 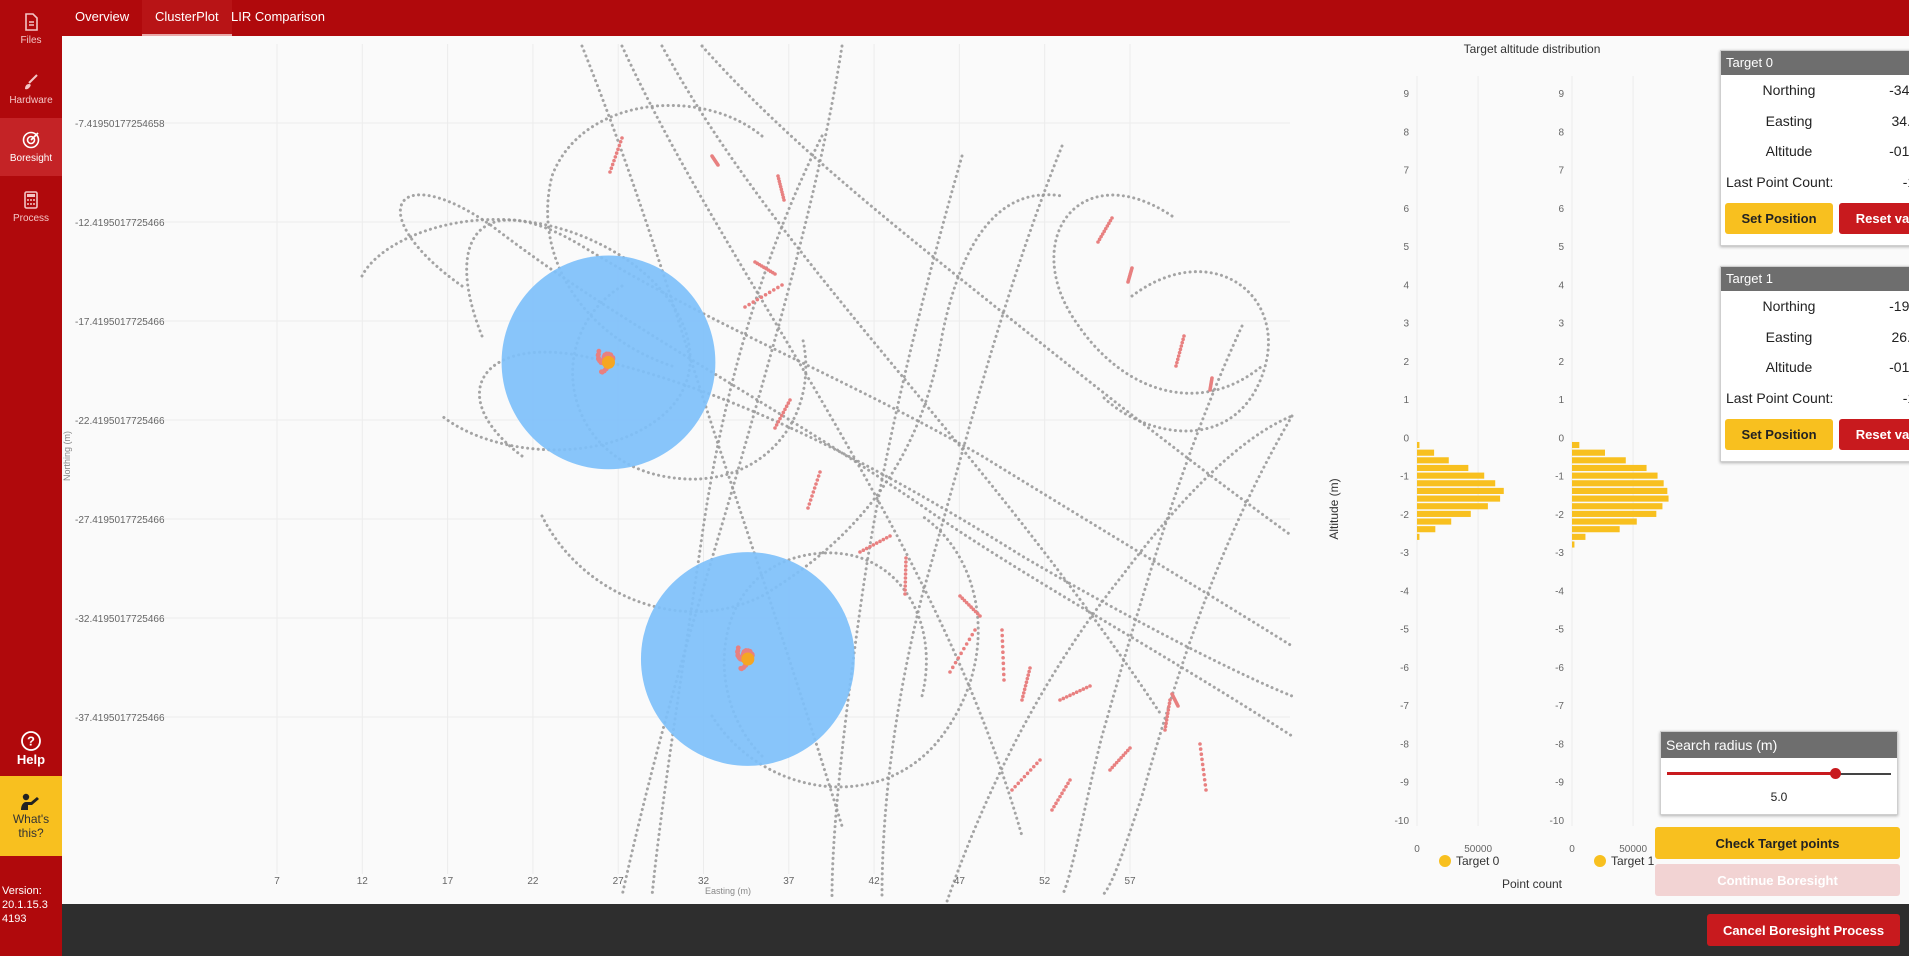 I want to click on target-0-title: Target 0, so click(x=1815, y=63).